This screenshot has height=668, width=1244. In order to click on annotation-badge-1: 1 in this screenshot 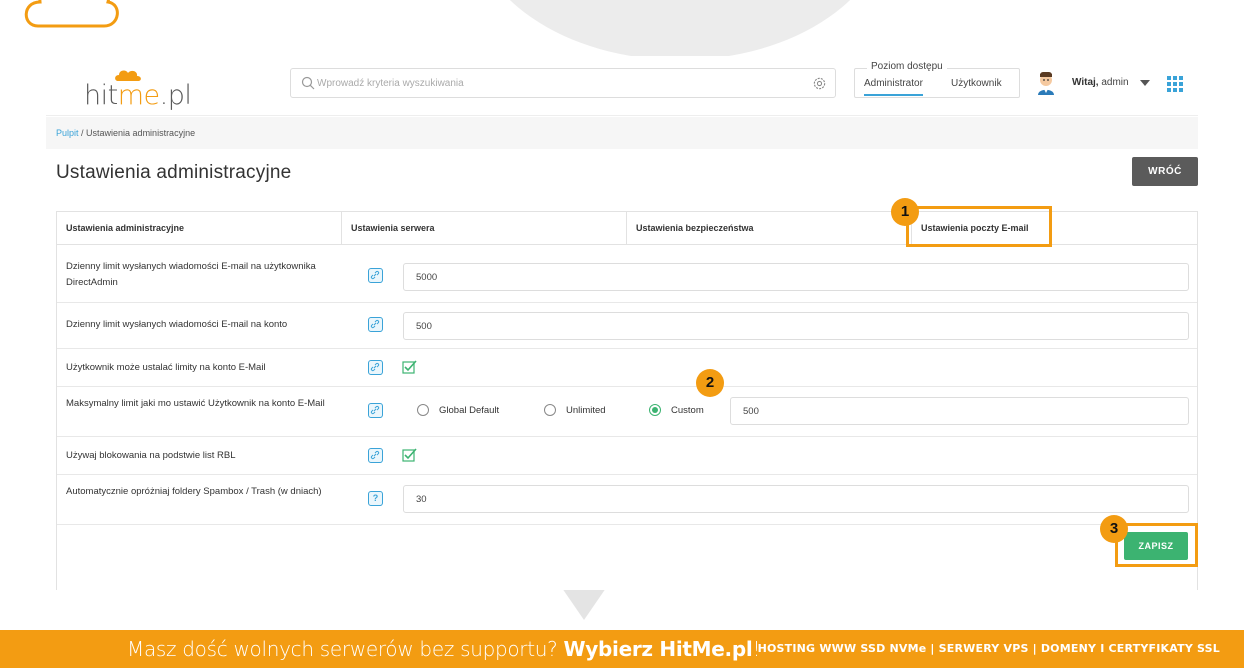, I will do `click(905, 212)`.